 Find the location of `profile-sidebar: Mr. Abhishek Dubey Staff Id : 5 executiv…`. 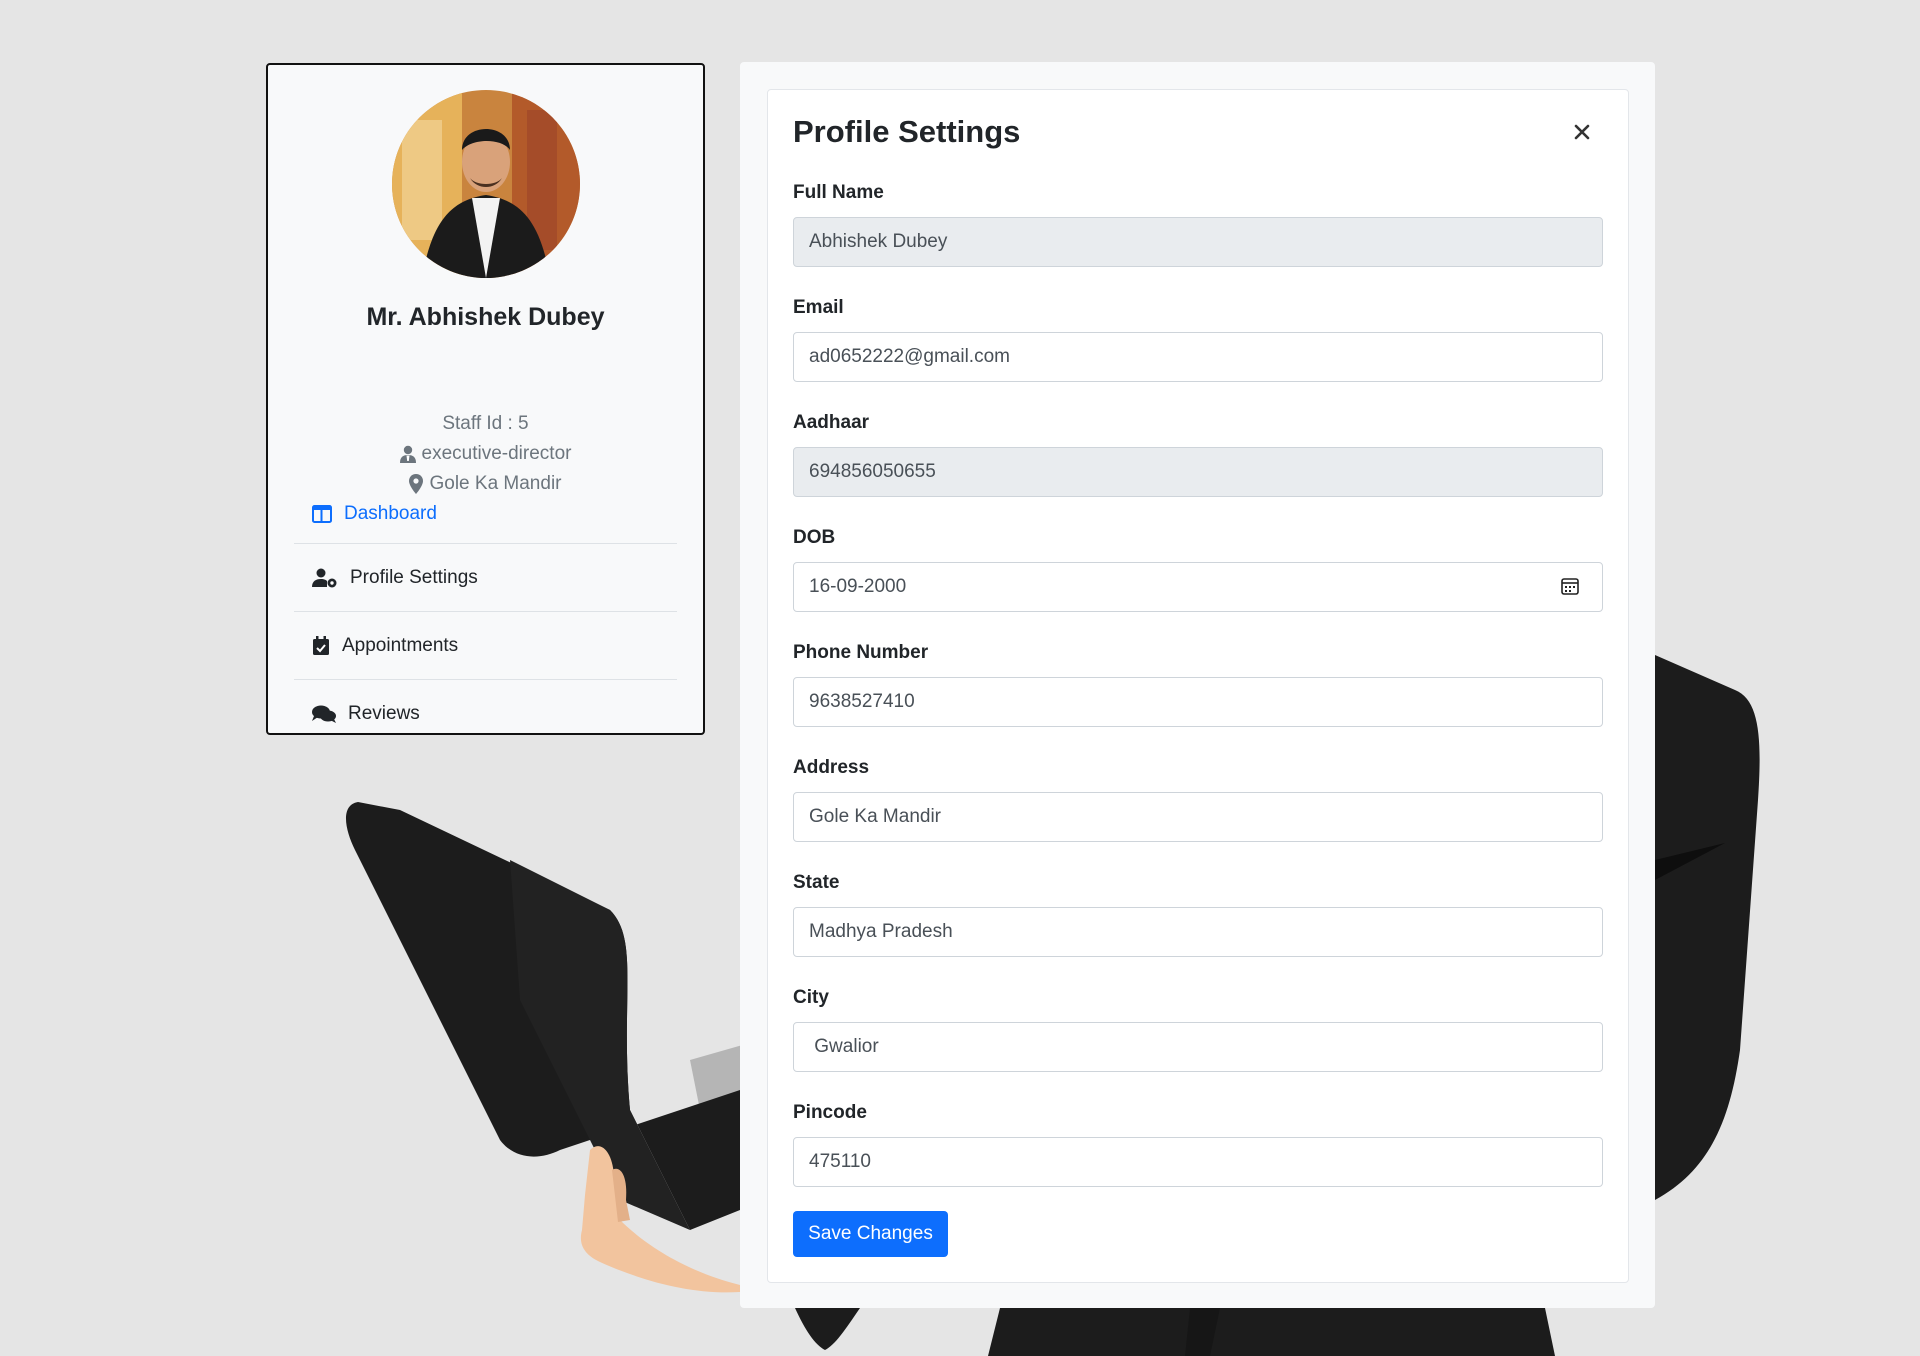

profile-sidebar: Mr. Abhishek Dubey Staff Id : 5 executiv… is located at coordinates (485, 399).